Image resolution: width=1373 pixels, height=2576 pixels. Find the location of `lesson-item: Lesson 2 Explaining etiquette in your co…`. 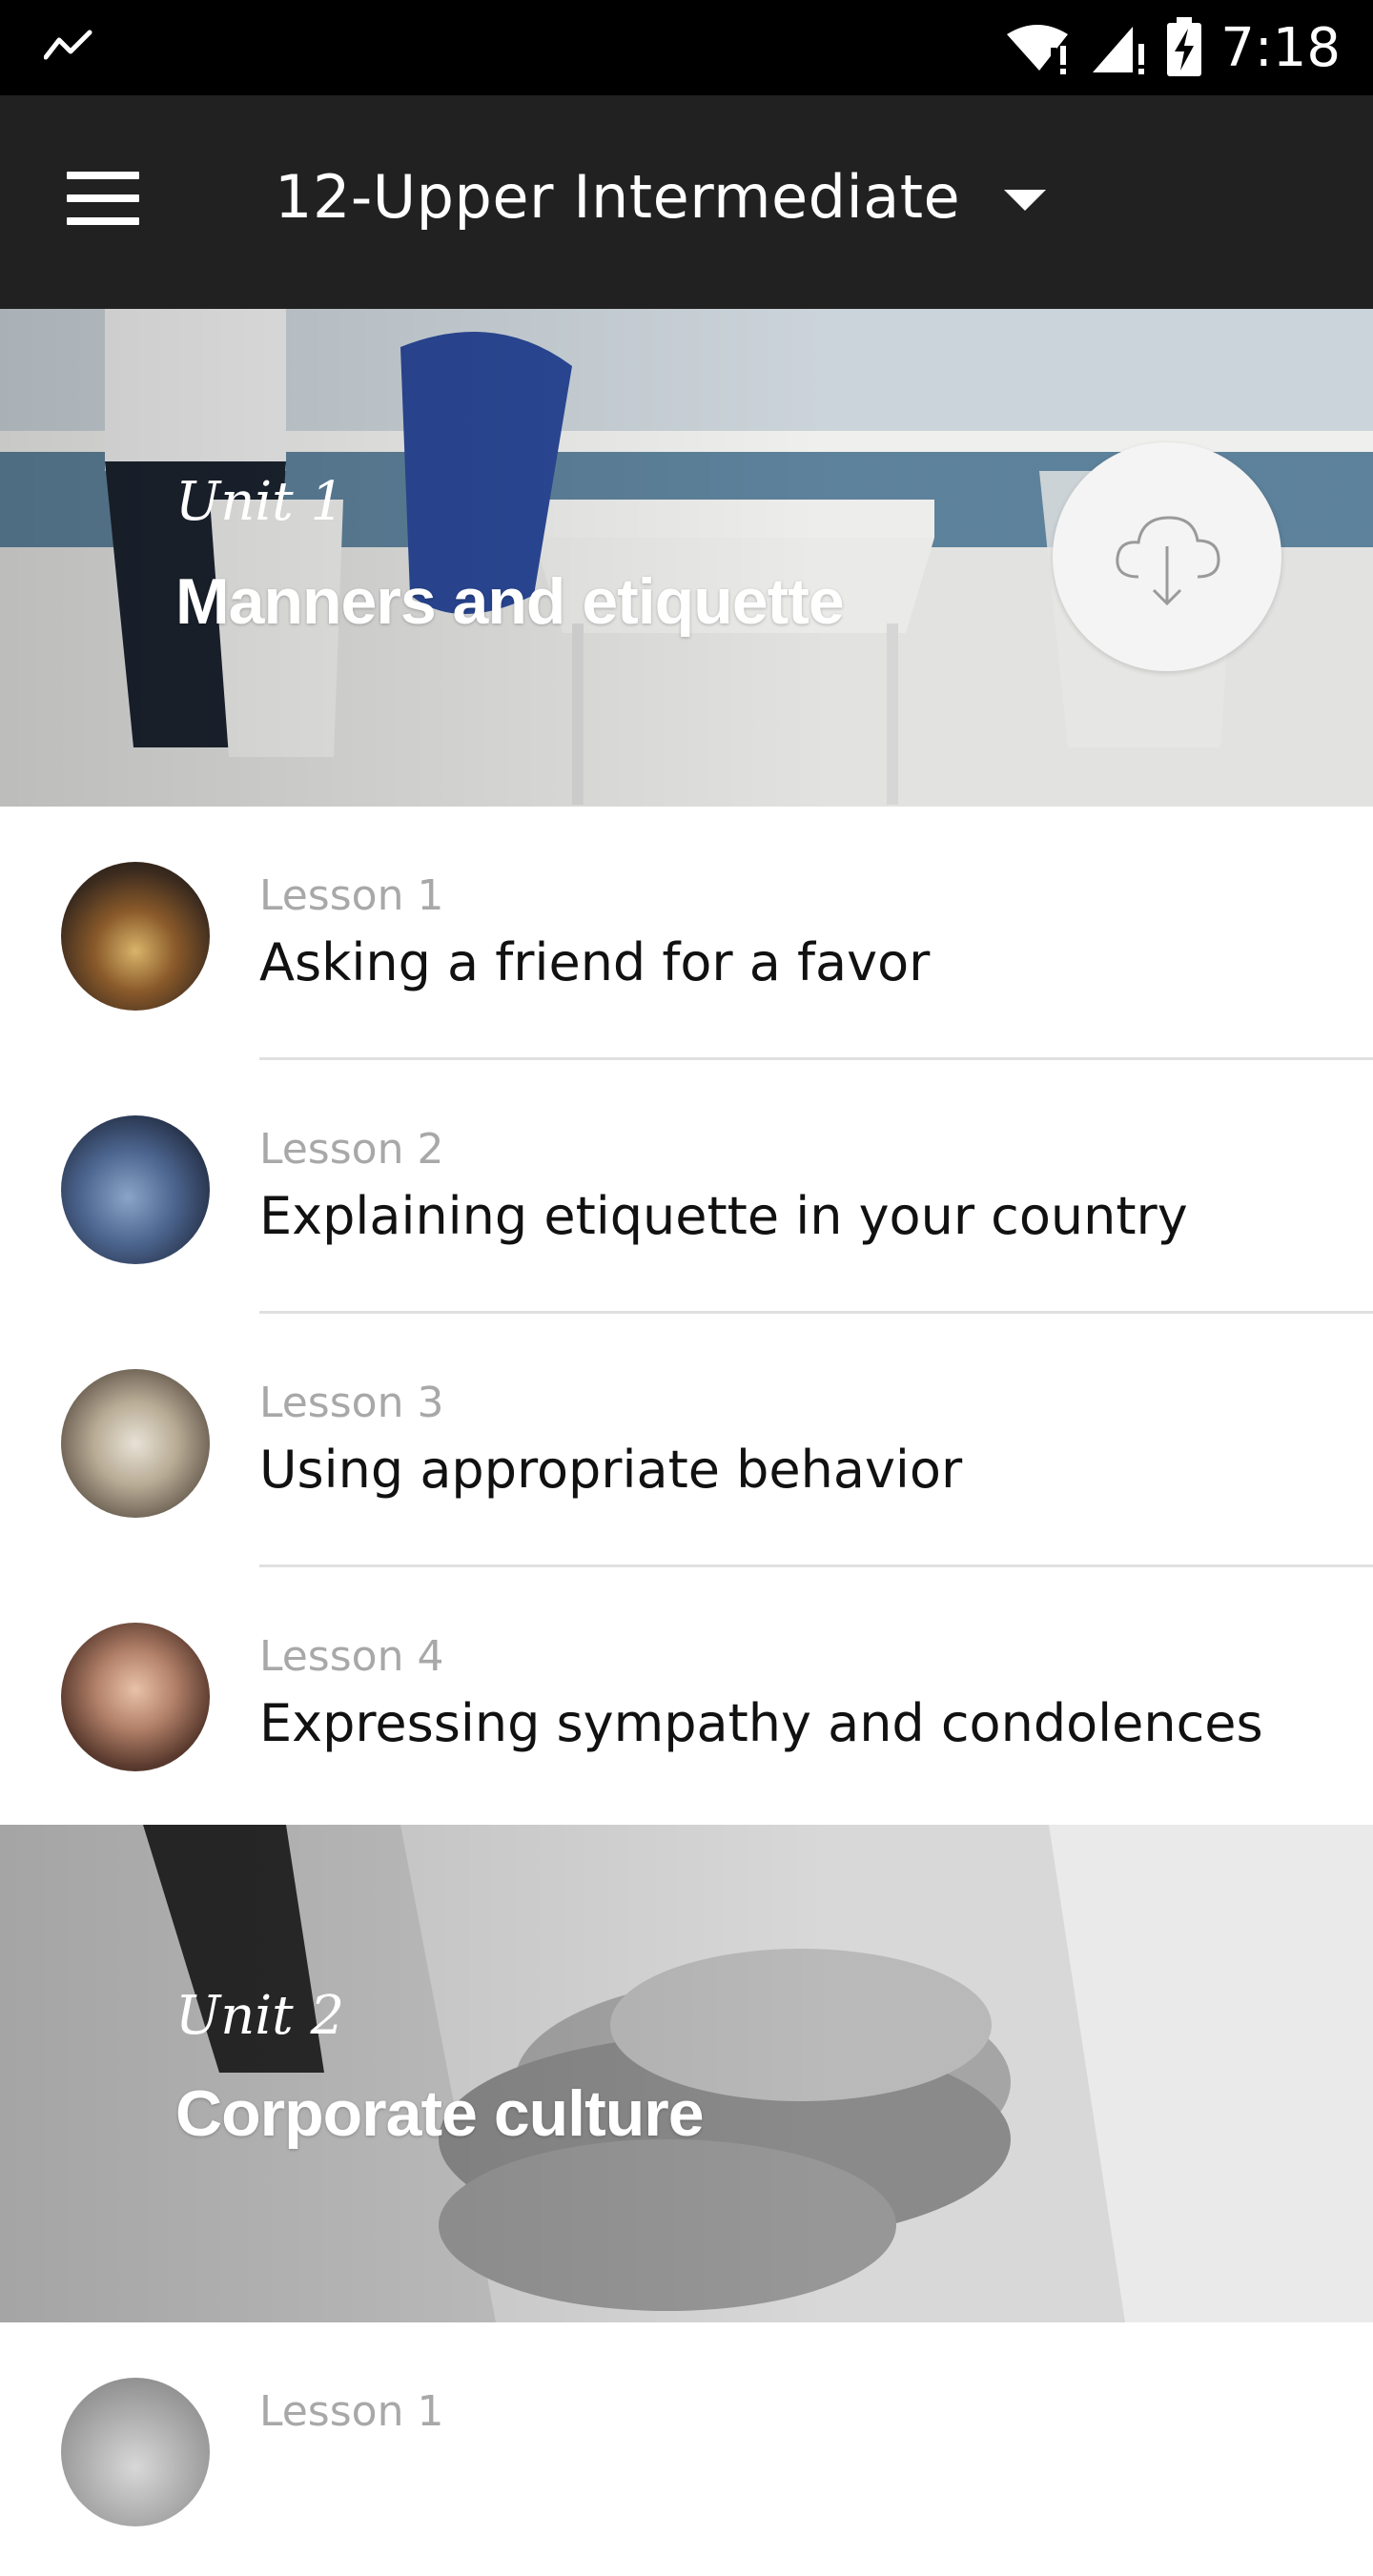

lesson-item: Lesson 2 Explaining etiquette in your co… is located at coordinates (686, 1187).